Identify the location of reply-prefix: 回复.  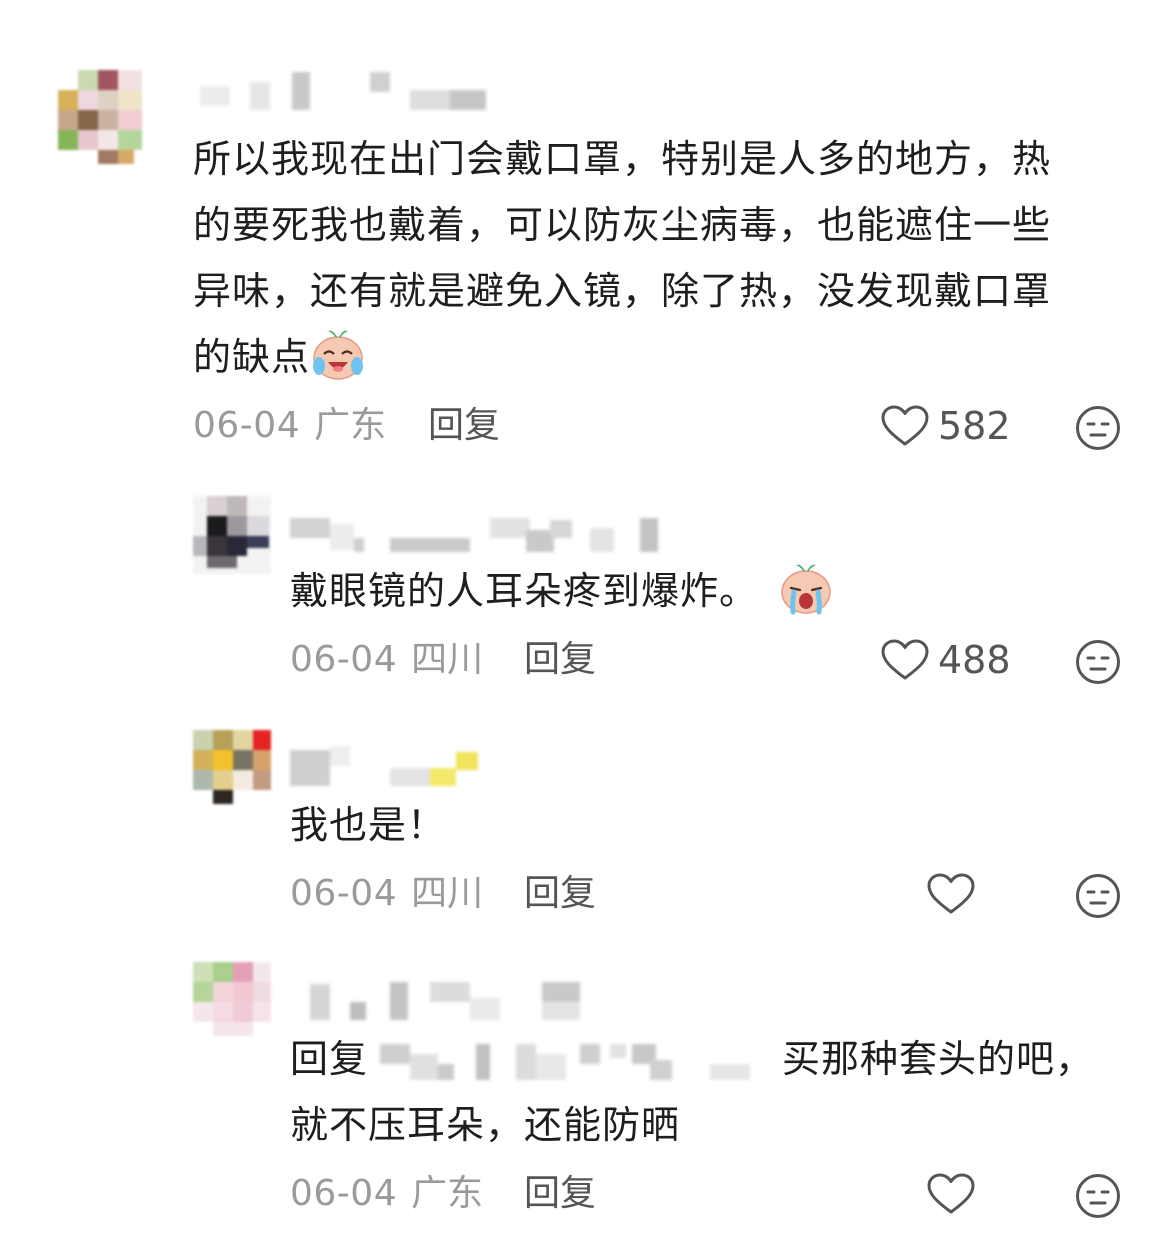
(329, 1059).